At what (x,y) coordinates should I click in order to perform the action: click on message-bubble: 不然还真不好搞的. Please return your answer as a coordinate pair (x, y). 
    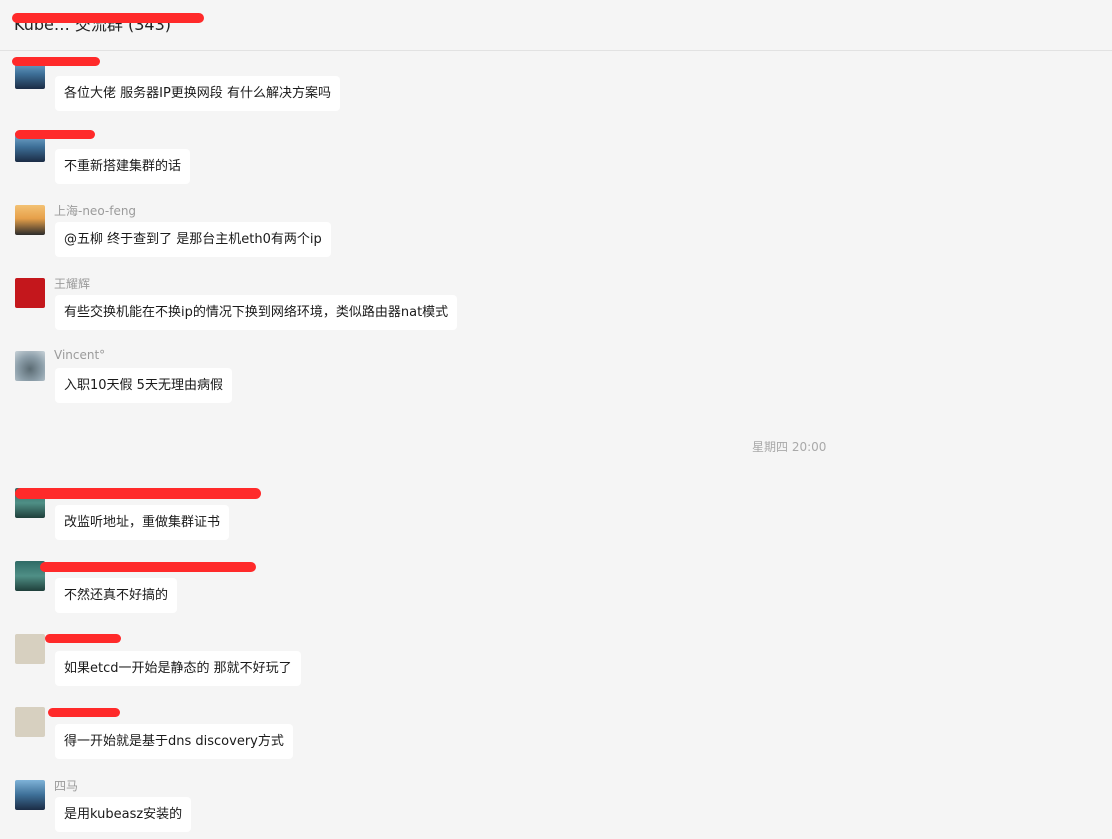
    Looking at the image, I should click on (116, 595).